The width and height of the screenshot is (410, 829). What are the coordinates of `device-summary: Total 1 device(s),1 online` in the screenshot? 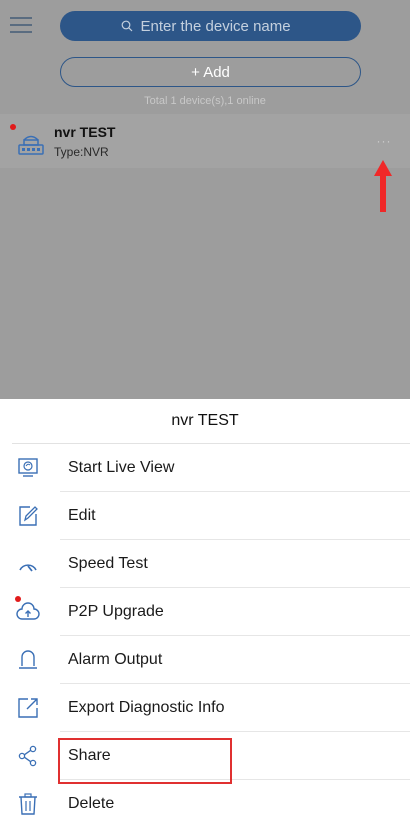 It's located at (205, 101).